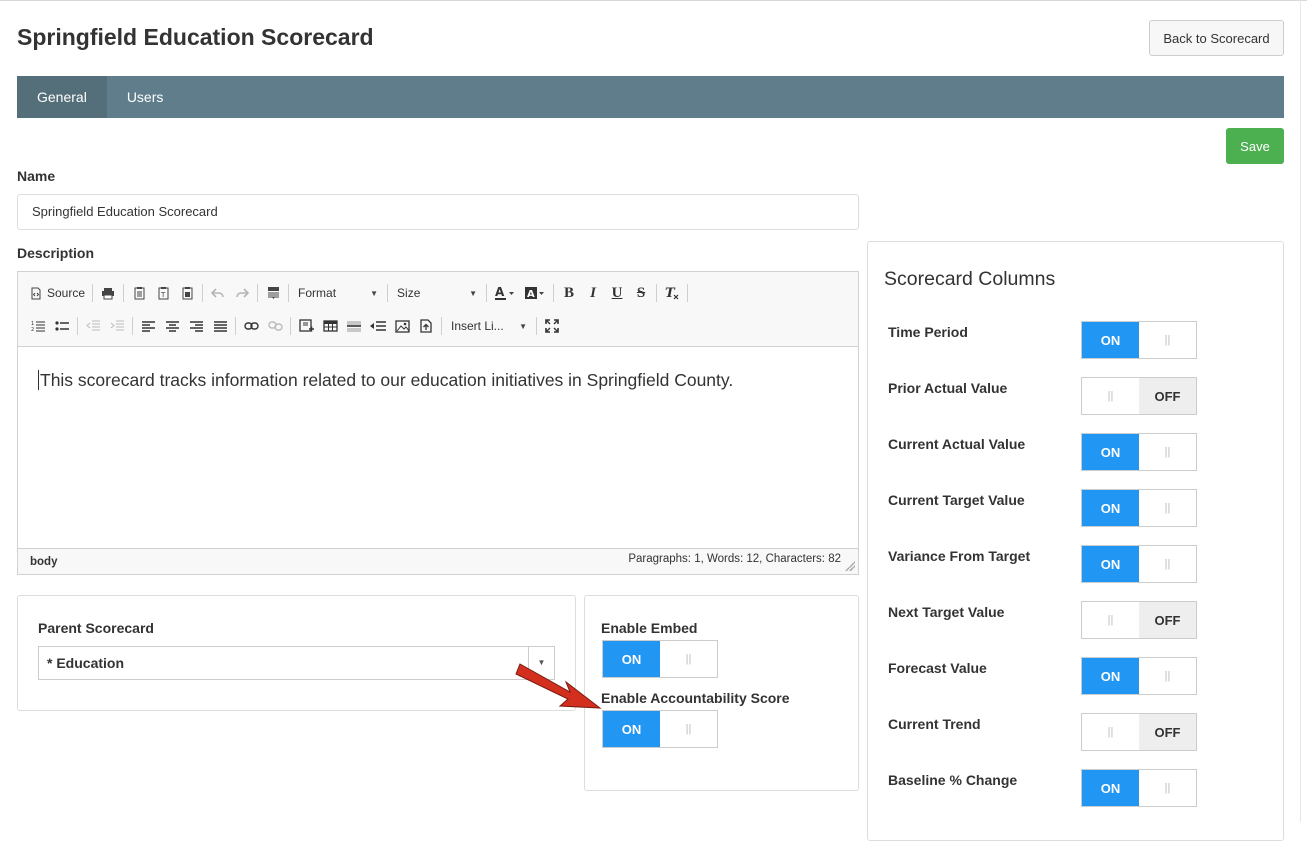  I want to click on enable-embed-toggle: ON ||, so click(660, 659).